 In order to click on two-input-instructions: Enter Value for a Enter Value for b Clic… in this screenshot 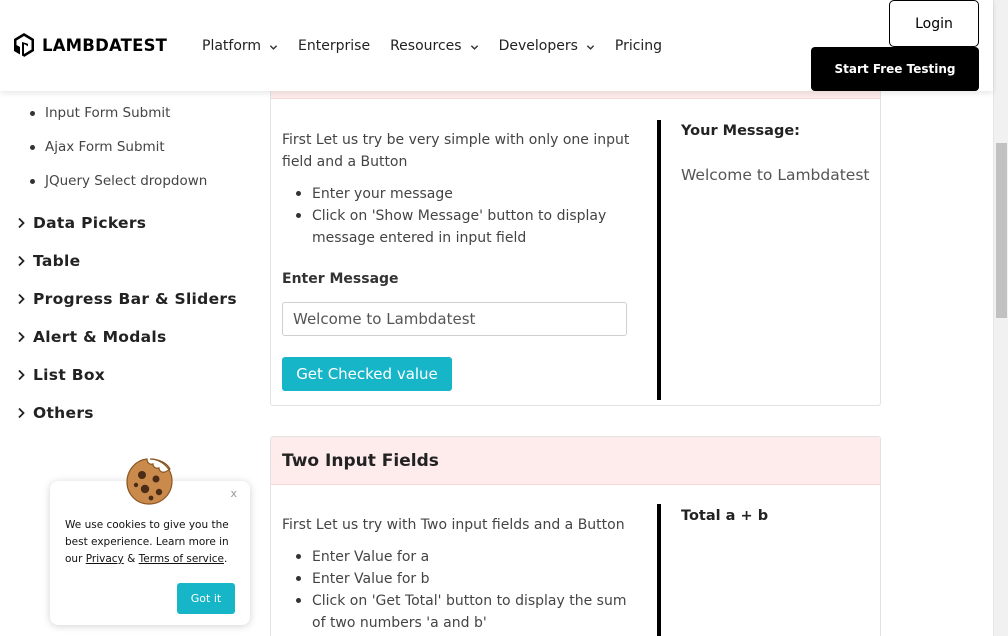, I will do `click(457, 590)`.